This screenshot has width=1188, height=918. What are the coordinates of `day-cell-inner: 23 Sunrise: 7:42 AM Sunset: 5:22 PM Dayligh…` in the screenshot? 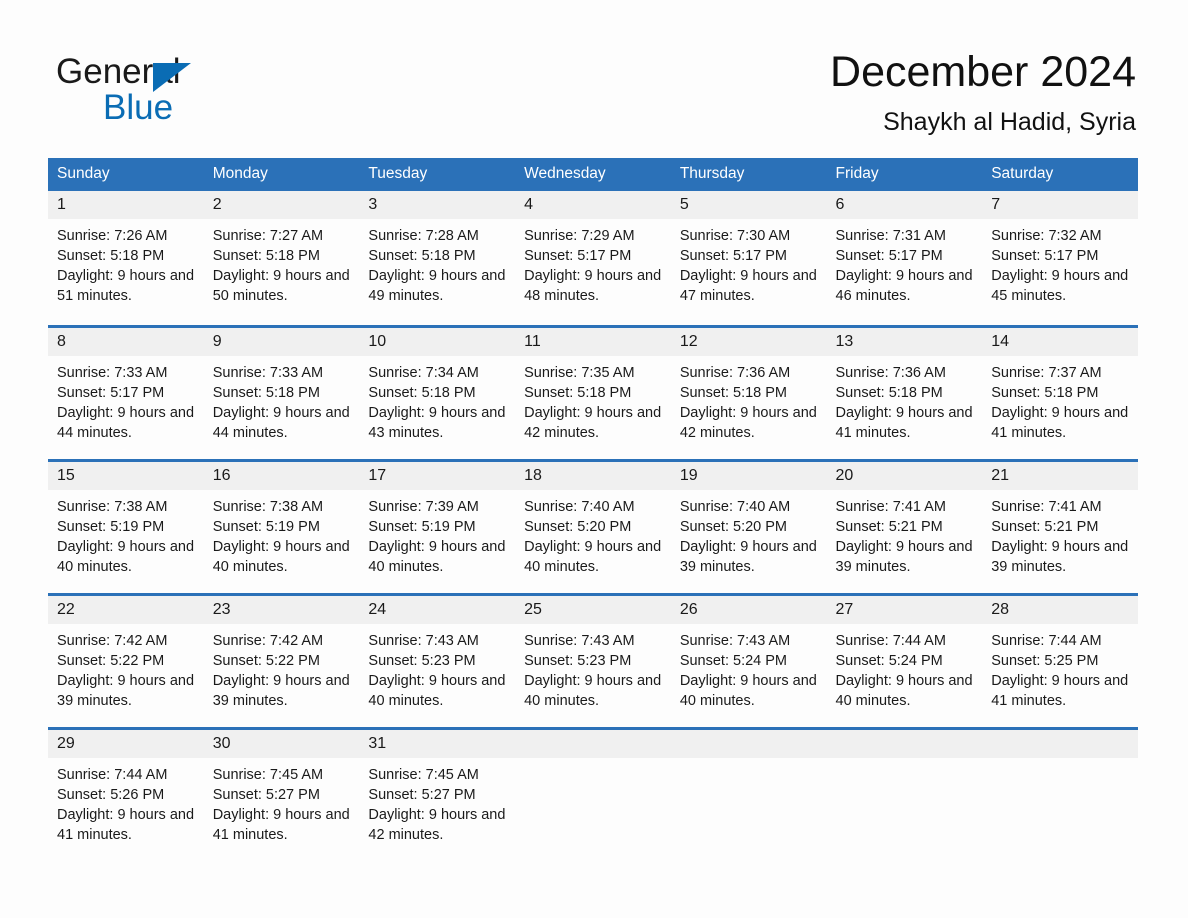 It's located at (281, 654).